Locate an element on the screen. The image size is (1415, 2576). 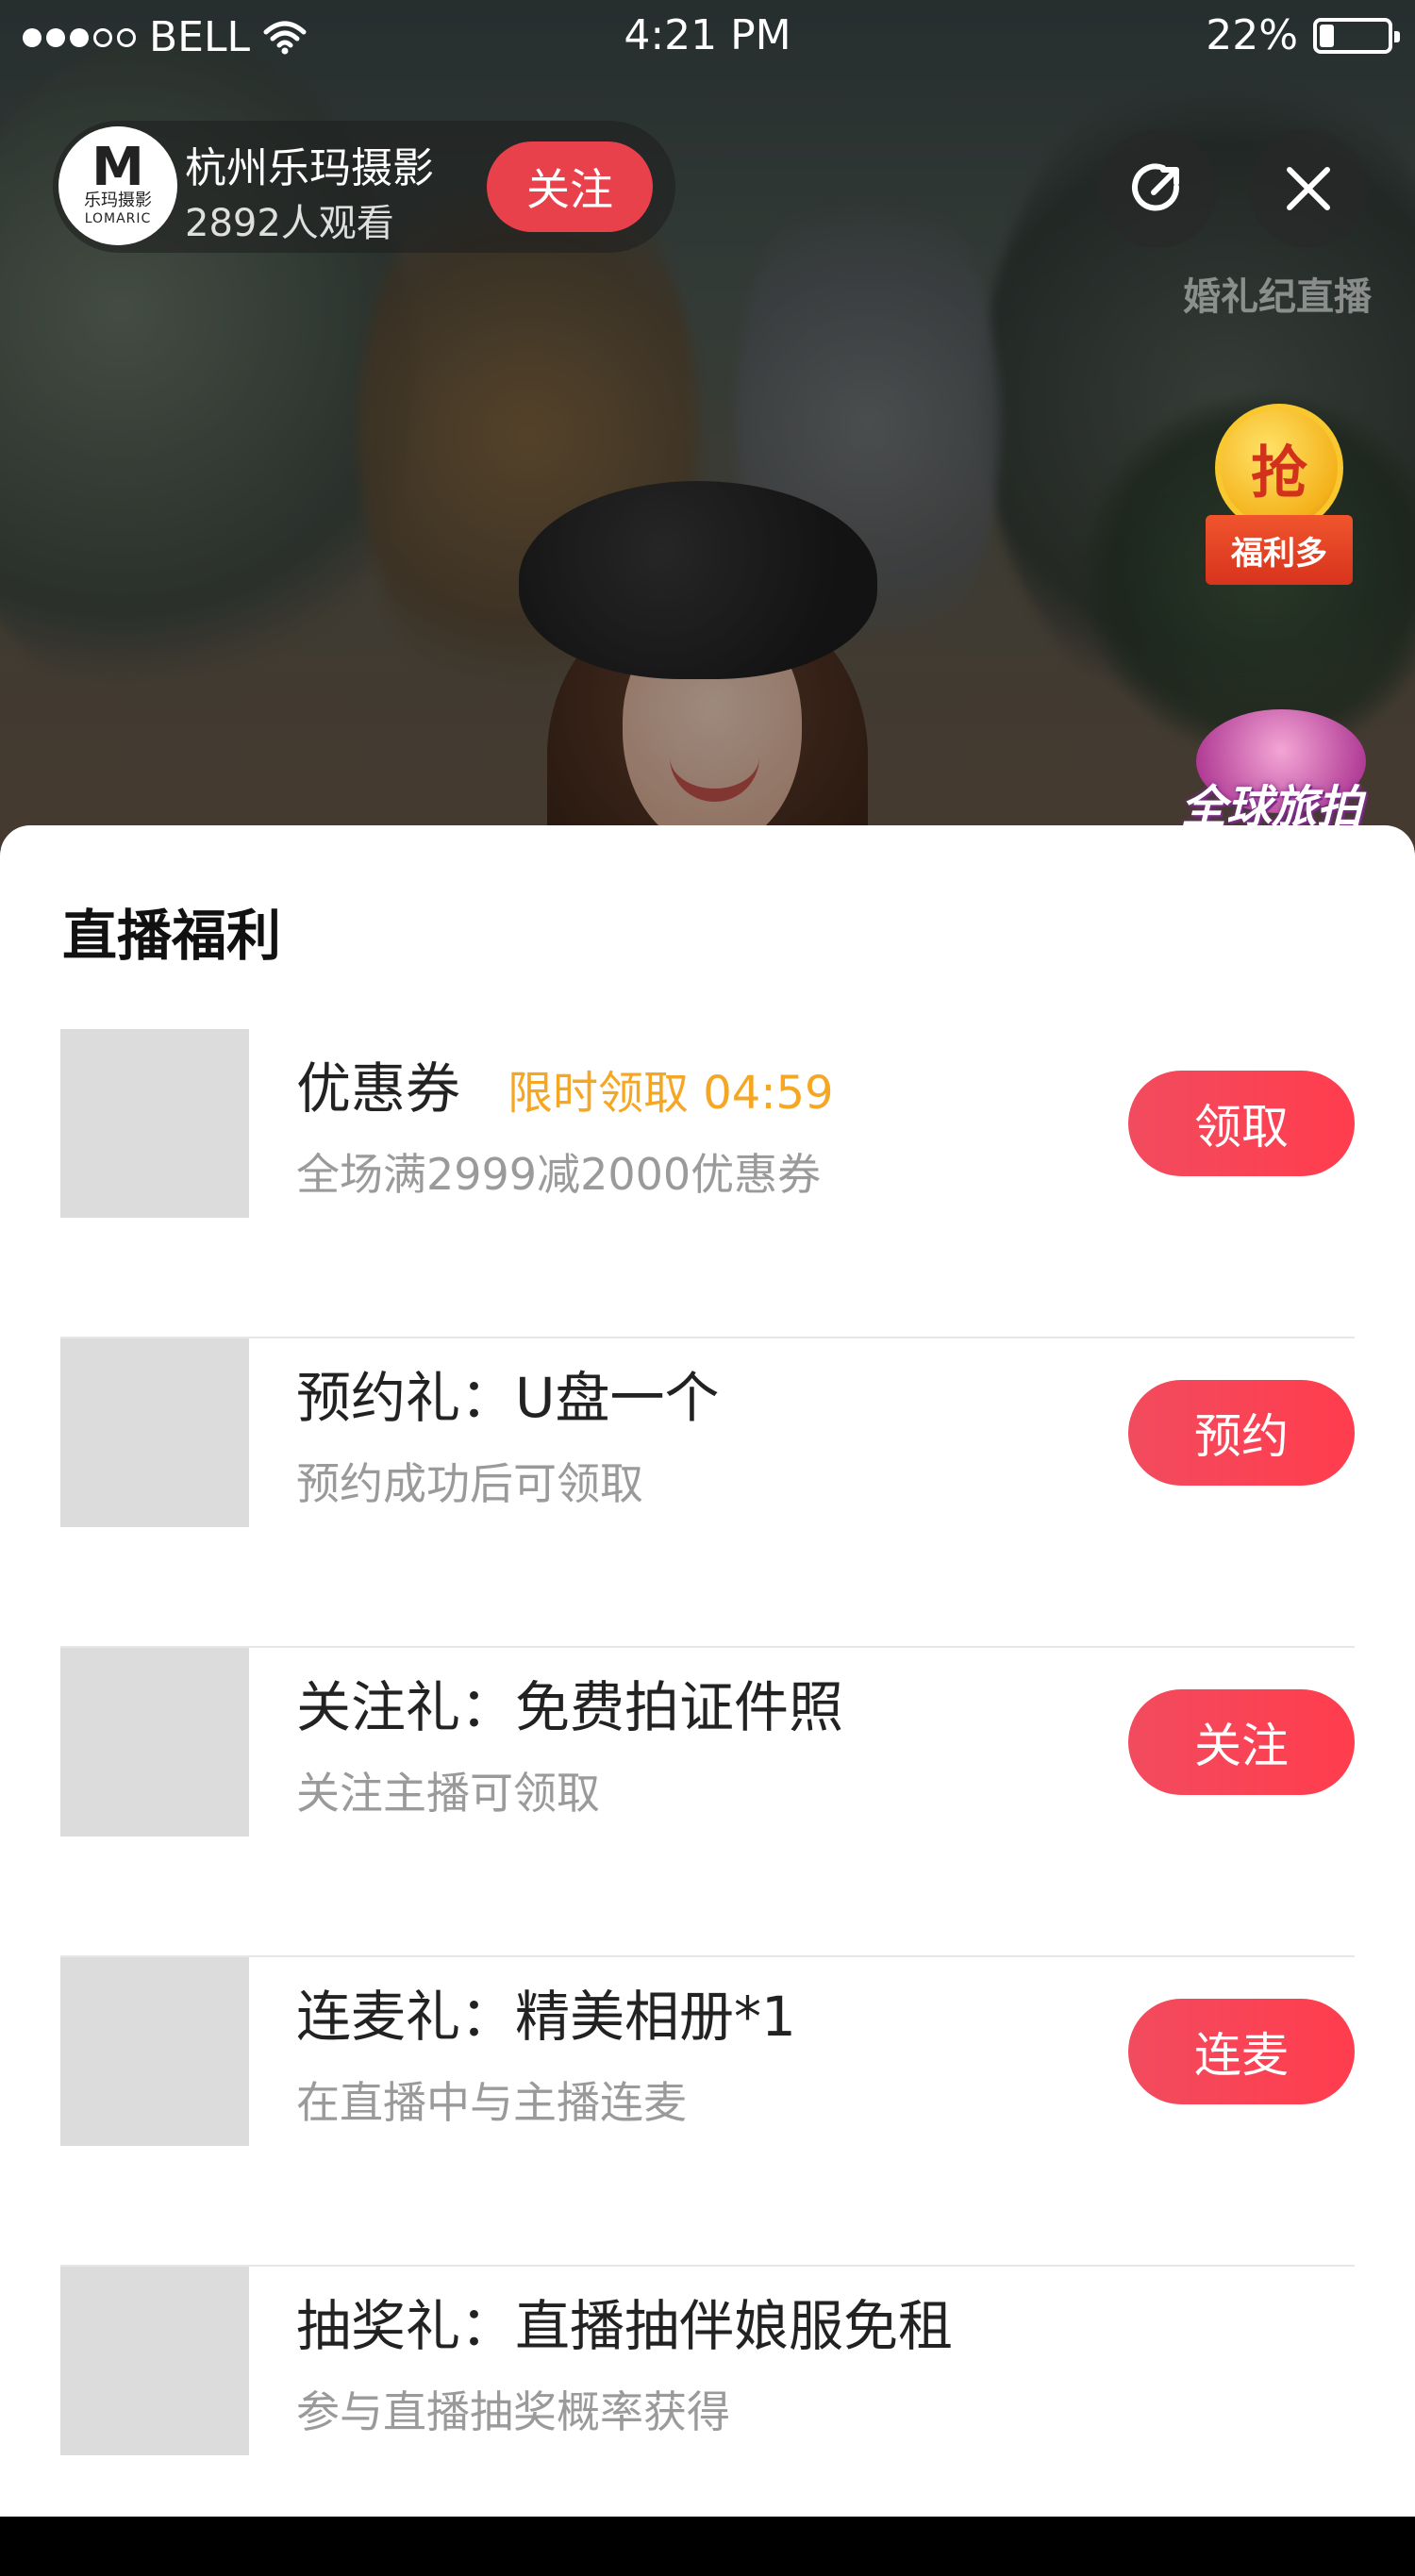
battery-fill is located at coordinates (1327, 35).